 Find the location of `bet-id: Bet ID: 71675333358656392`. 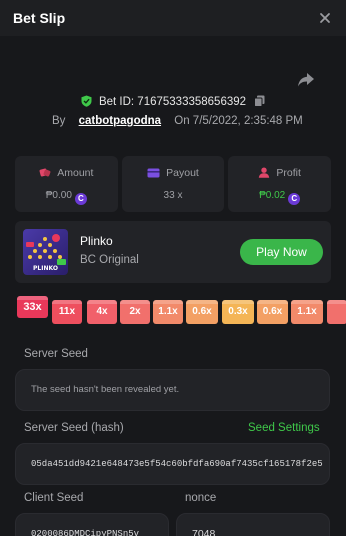

bet-id: Bet ID: 71675333358656392 is located at coordinates (172, 102).